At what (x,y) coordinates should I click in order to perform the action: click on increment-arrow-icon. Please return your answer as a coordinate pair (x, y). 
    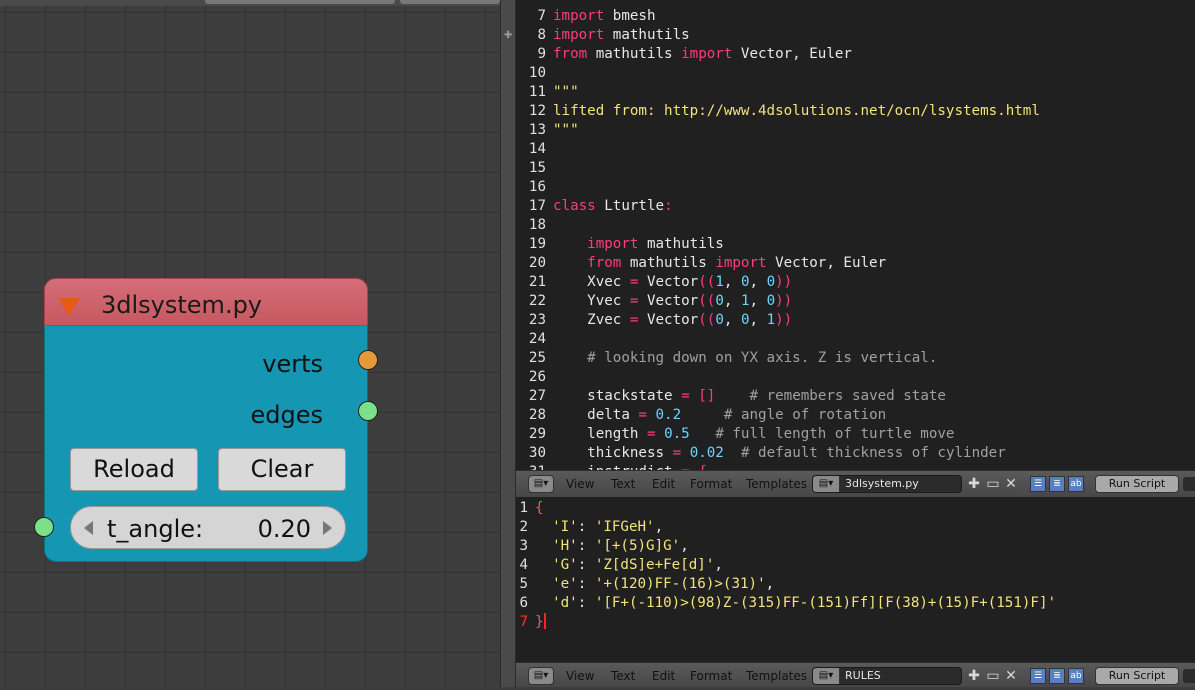
    Looking at the image, I should click on (327, 528).